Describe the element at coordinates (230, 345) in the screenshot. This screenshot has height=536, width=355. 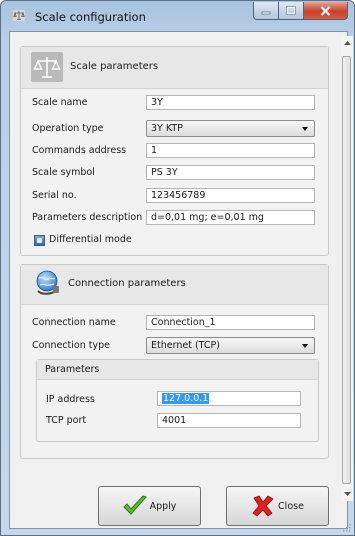
I see `connection-type-select: Ethernet (TCP)` at that location.